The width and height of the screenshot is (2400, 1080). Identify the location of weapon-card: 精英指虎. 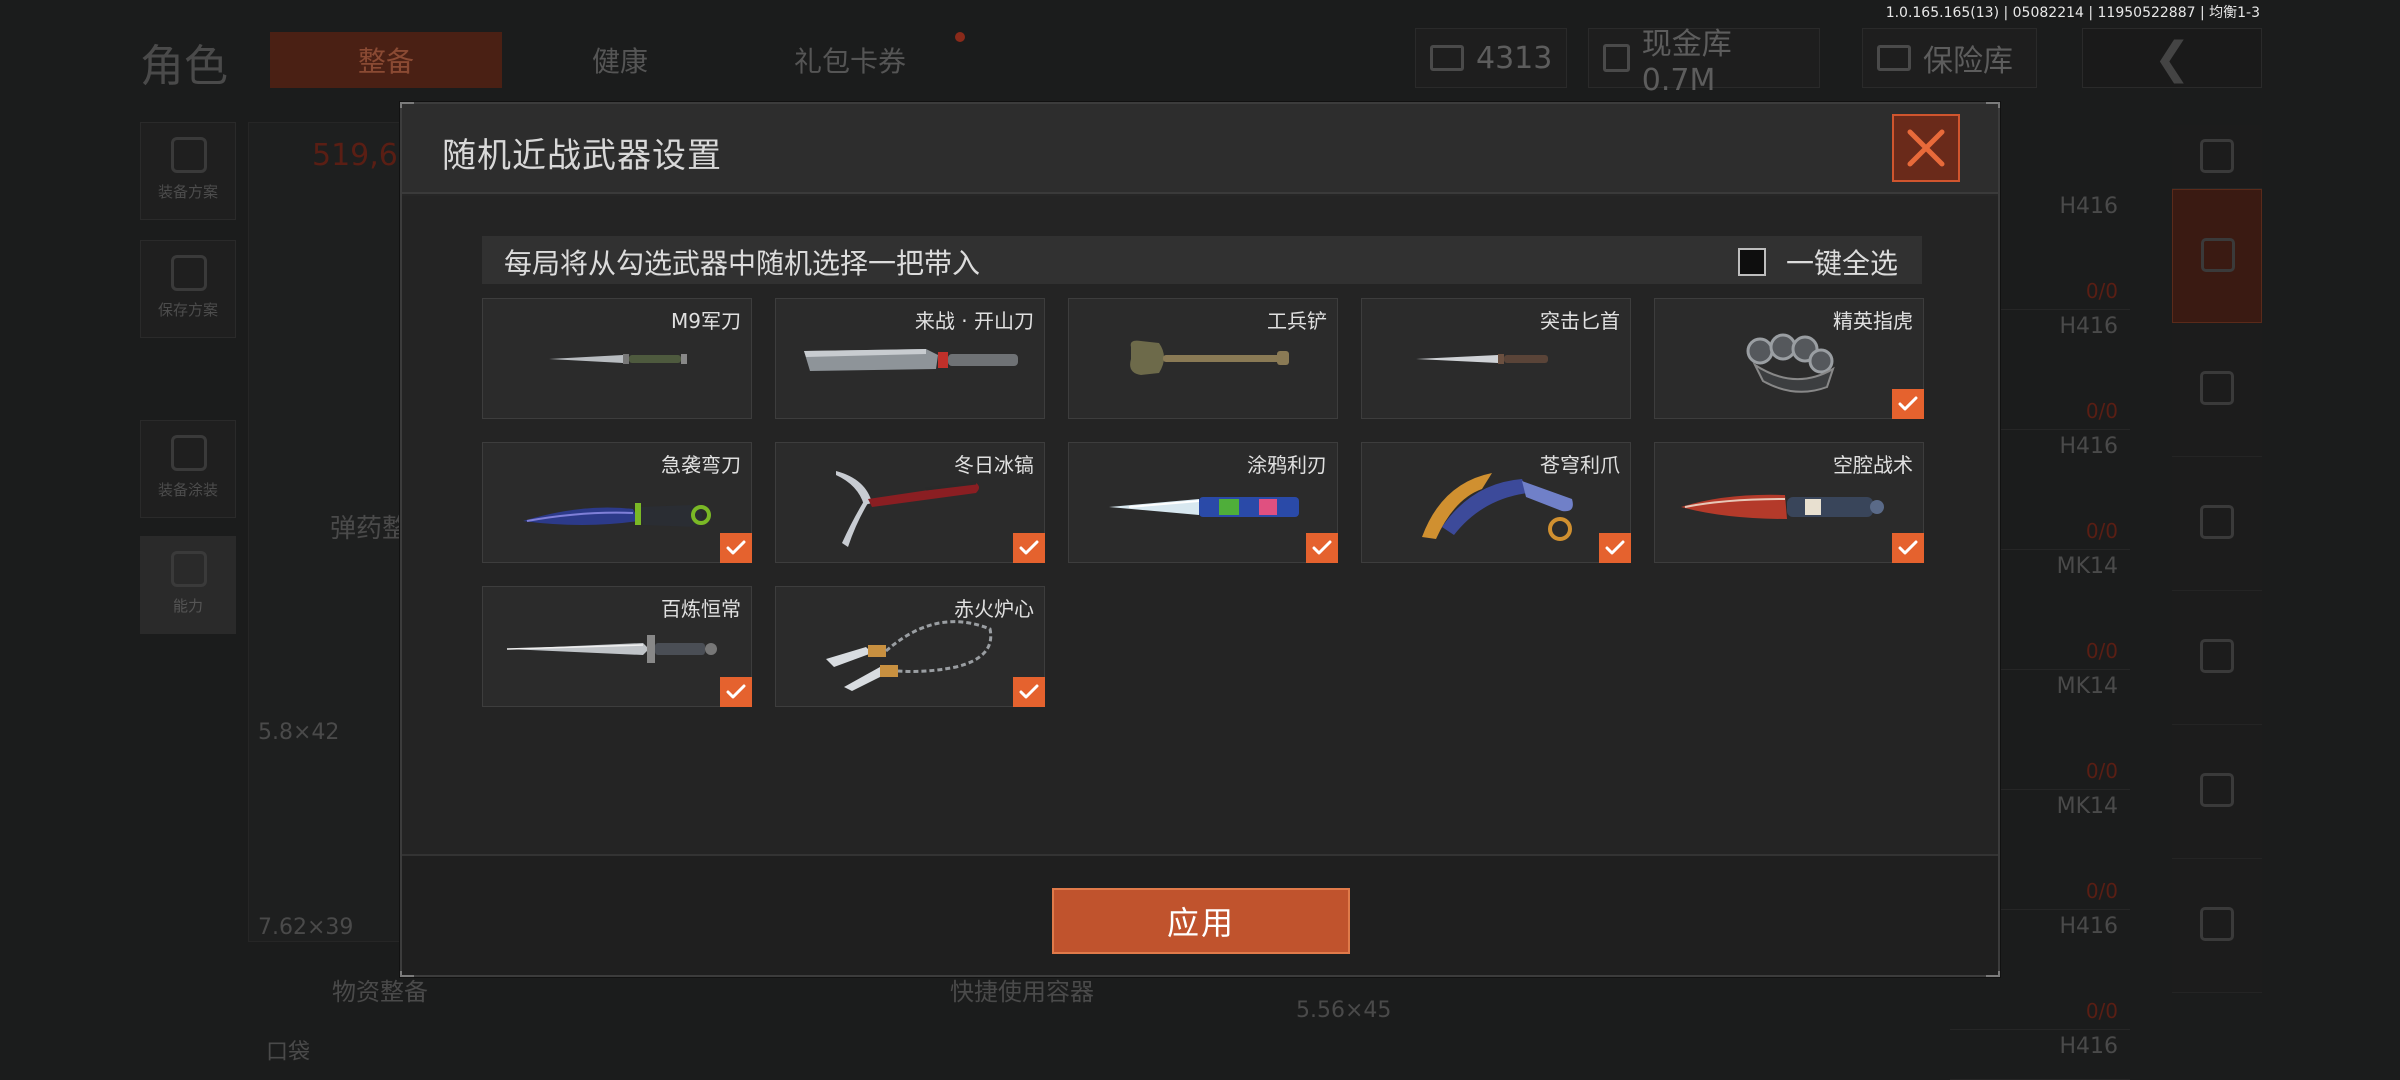
(1789, 358).